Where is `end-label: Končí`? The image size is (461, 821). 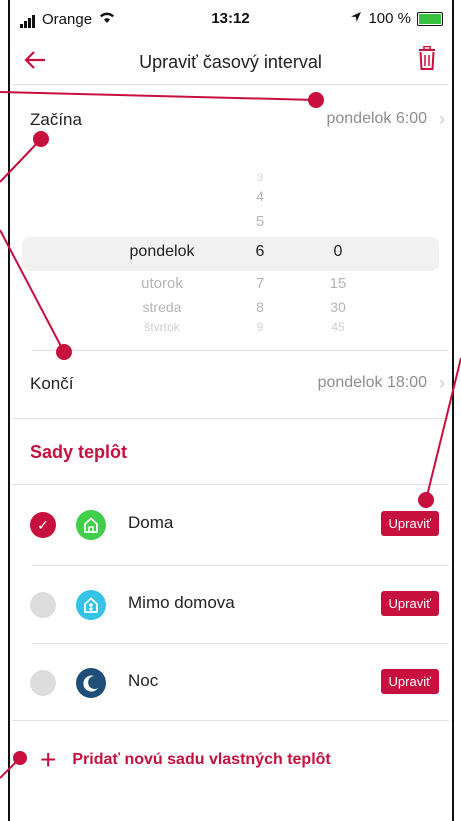 end-label: Končí is located at coordinates (52, 383).